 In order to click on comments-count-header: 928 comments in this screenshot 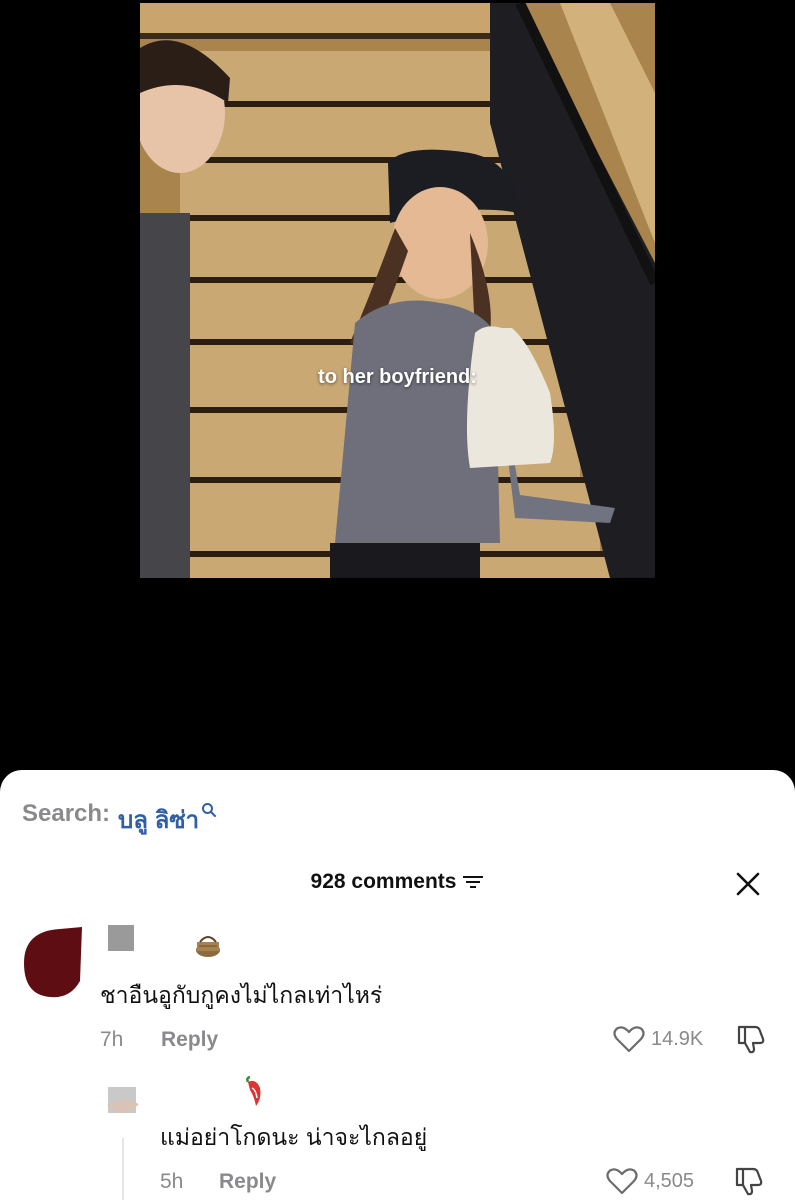, I will do `click(397, 882)`.